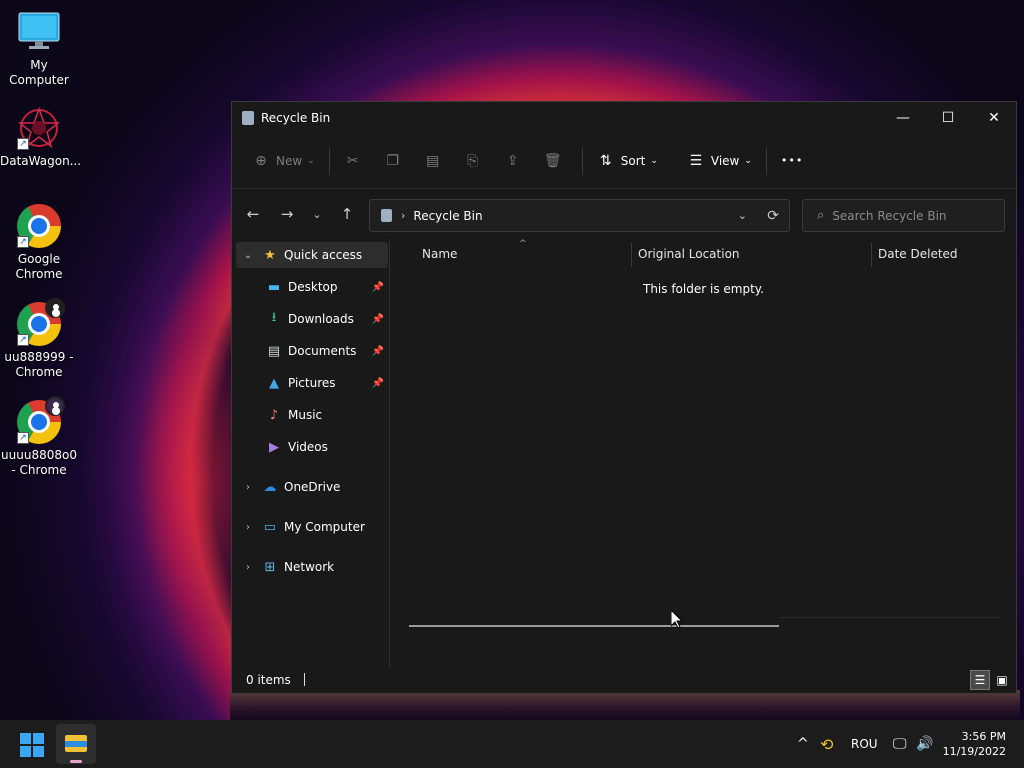 The image size is (1024, 768). What do you see at coordinates (312, 319) in the screenshot?
I see `sidebar-item-downloads: ⭳ Downloads 📌` at bounding box center [312, 319].